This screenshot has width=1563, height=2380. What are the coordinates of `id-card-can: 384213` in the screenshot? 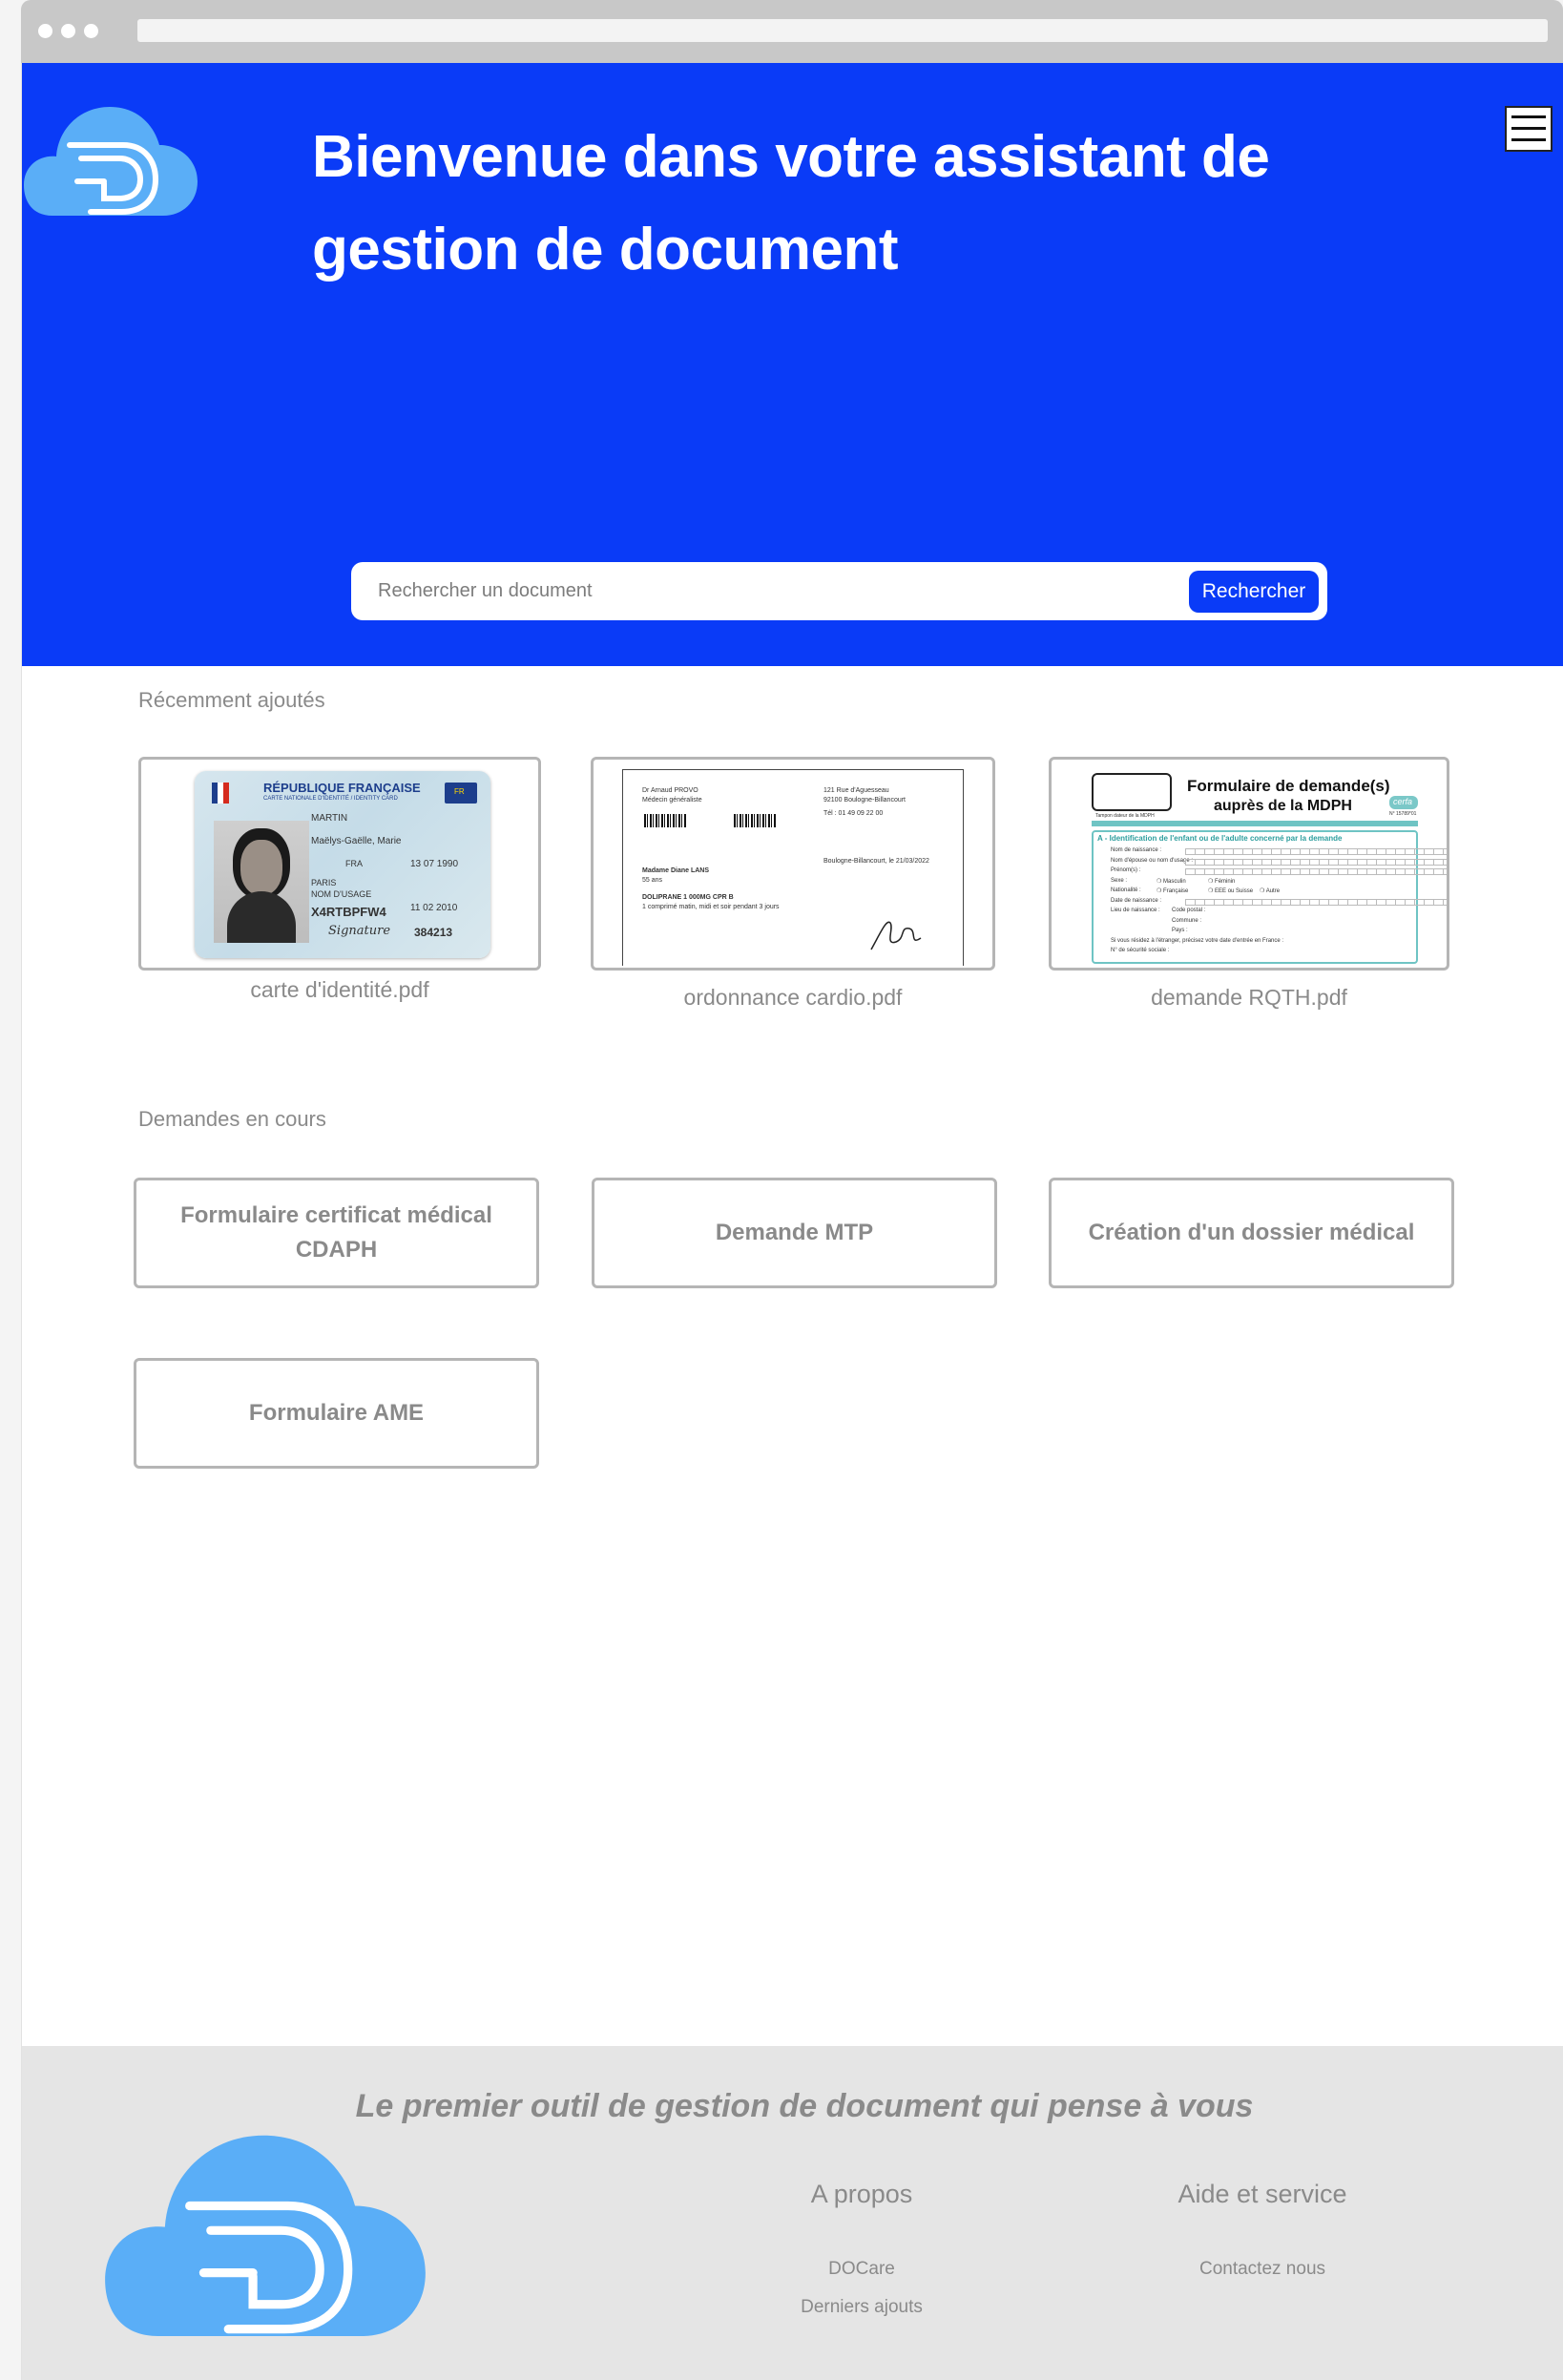 It's located at (433, 933).